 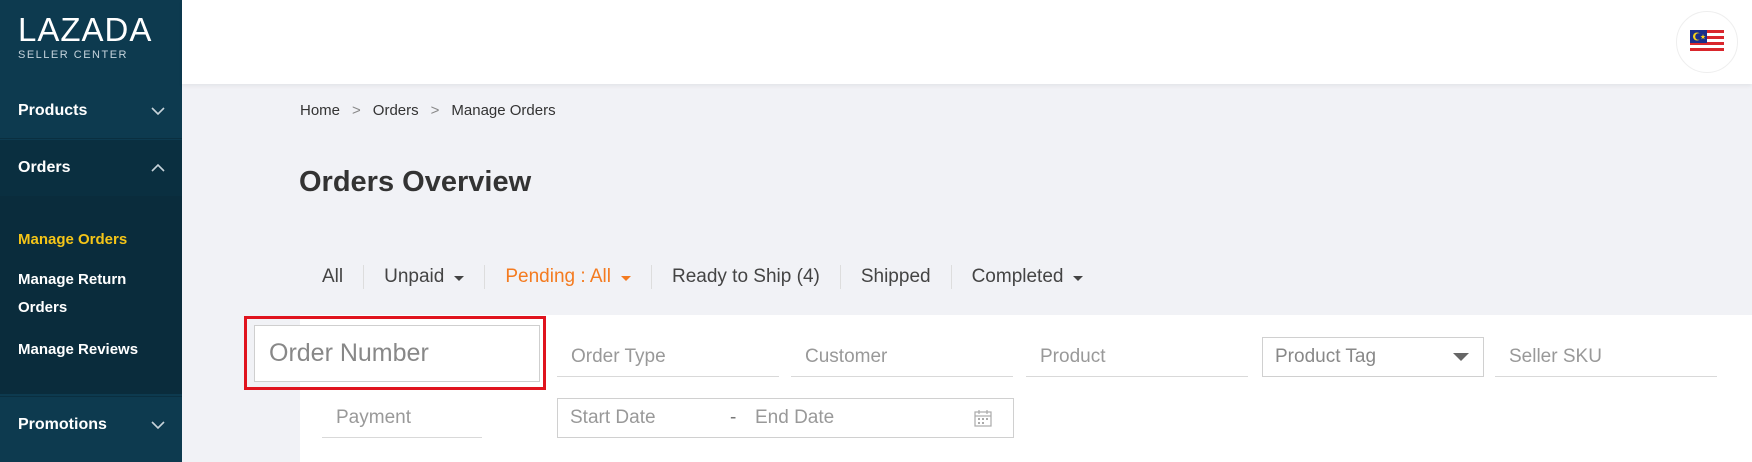 I want to click on order-number-input, so click(x=403, y=353).